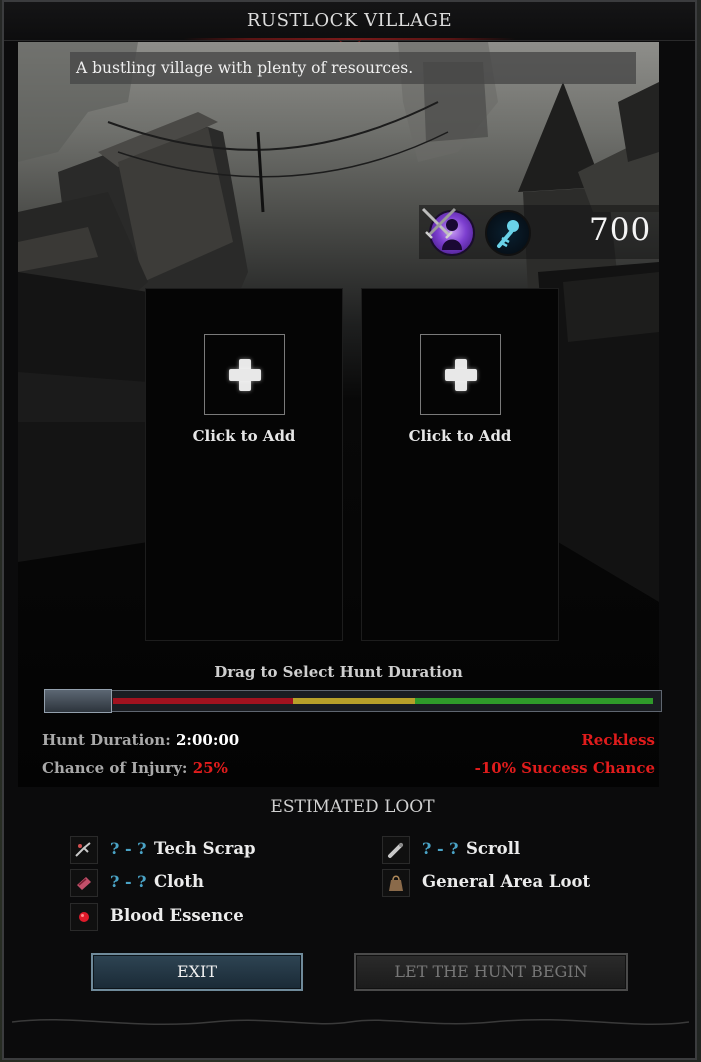  What do you see at coordinates (78, 701) in the screenshot?
I see `slider-handle` at bounding box center [78, 701].